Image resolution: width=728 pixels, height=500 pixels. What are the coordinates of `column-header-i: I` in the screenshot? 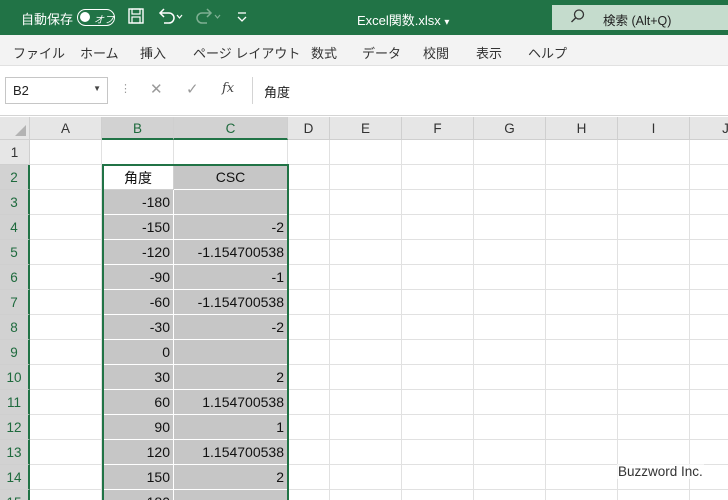 It's located at (654, 128).